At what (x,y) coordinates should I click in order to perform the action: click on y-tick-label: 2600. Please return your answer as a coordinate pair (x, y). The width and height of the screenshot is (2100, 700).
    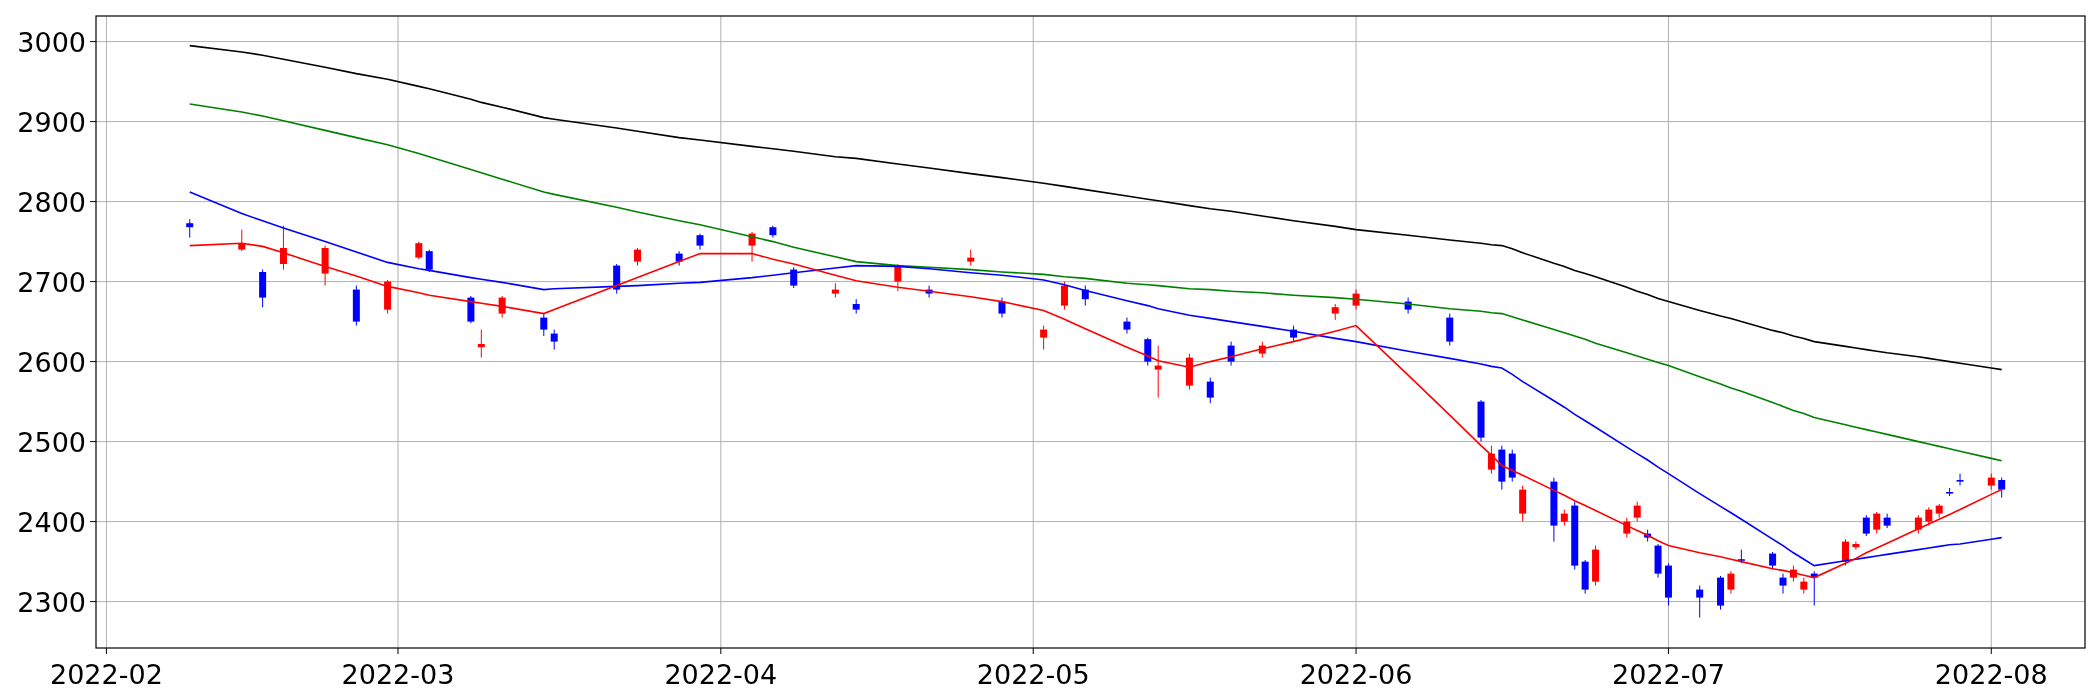
    Looking at the image, I should click on (51, 362).